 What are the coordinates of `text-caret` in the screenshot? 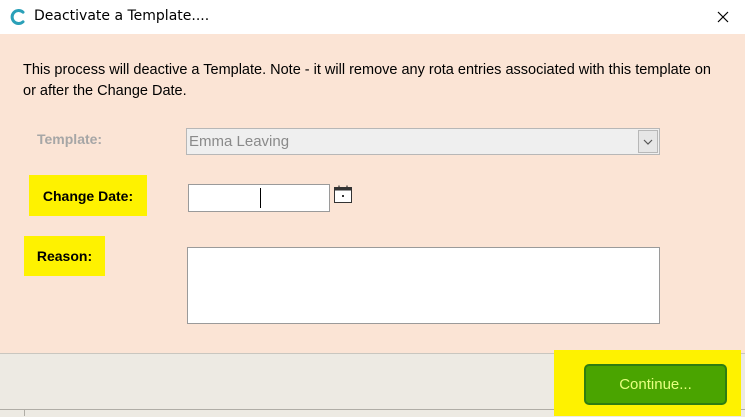 It's located at (260, 198).